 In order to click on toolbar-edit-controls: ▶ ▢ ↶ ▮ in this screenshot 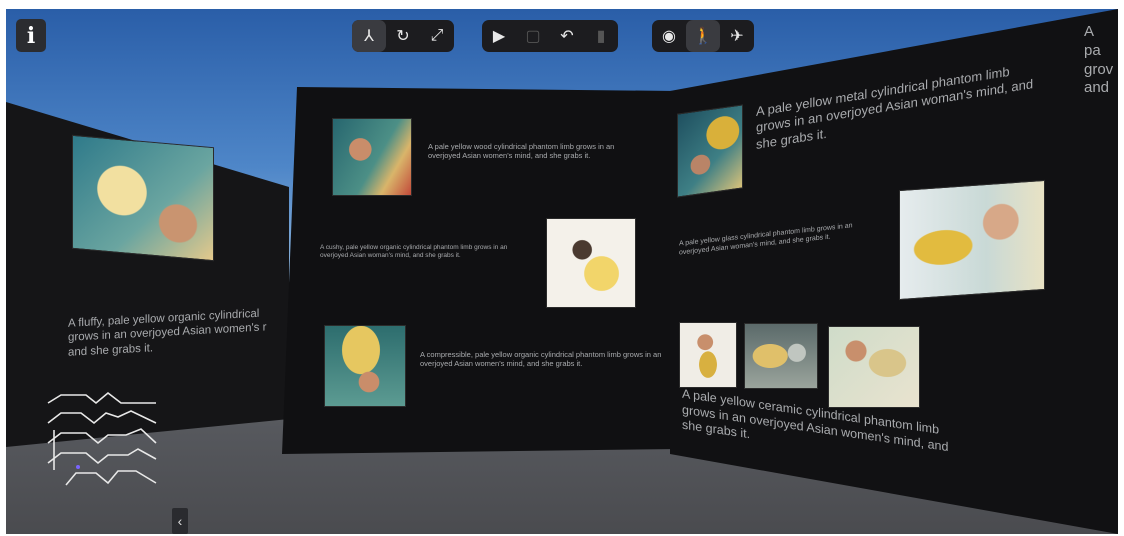, I will do `click(550, 36)`.